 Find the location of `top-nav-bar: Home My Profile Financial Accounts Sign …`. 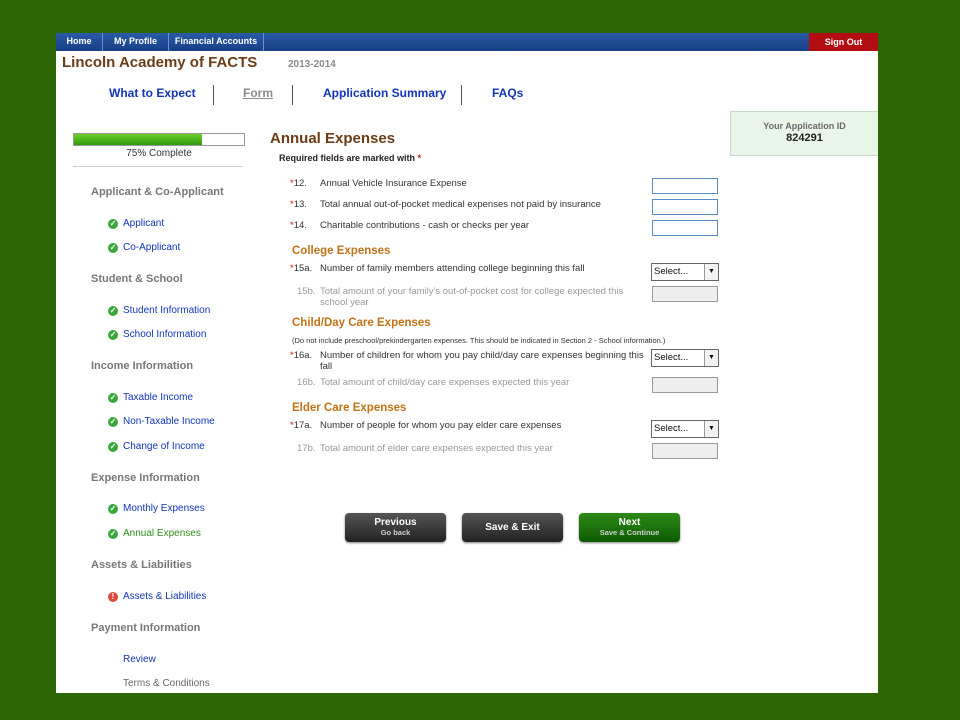

top-nav-bar: Home My Profile Financial Accounts Sign … is located at coordinates (467, 42).